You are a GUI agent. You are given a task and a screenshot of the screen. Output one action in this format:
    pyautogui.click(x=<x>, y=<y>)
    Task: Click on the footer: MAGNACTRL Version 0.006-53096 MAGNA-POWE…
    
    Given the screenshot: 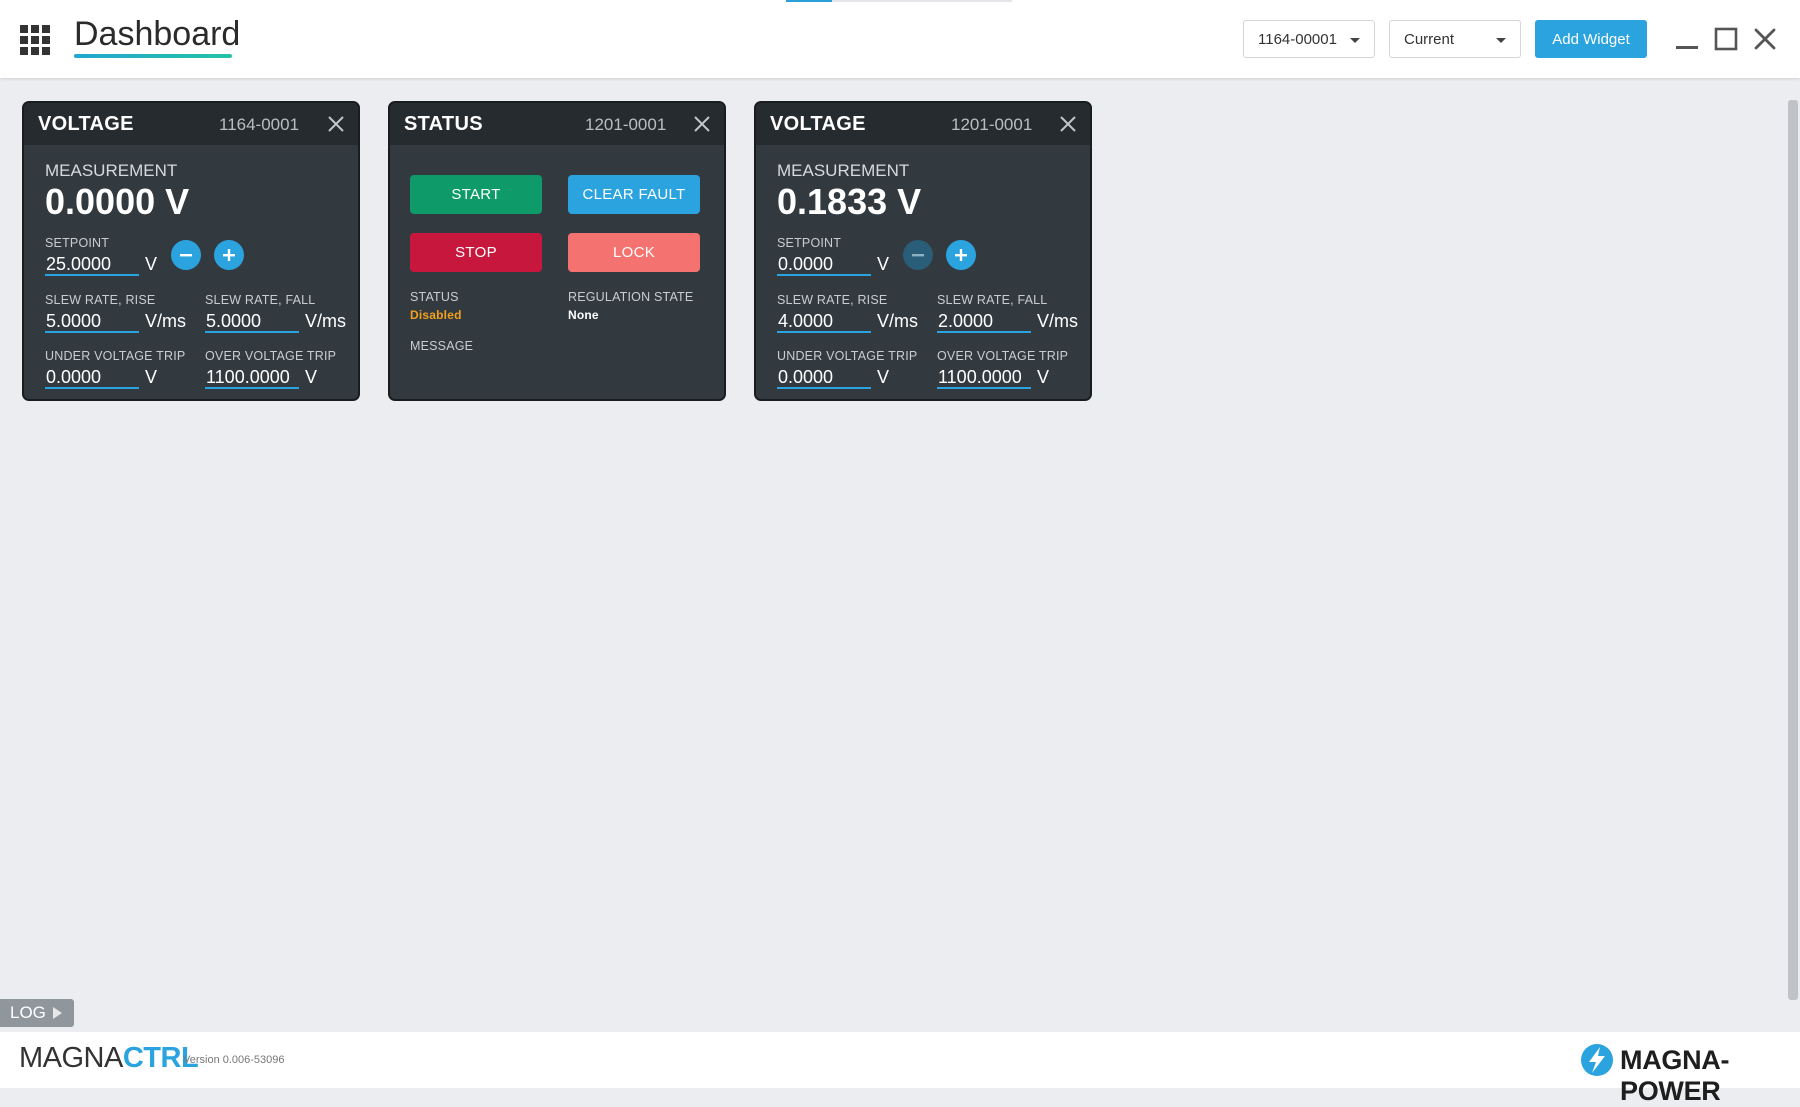 What is the action you would take?
    pyautogui.click(x=900, y=1069)
    